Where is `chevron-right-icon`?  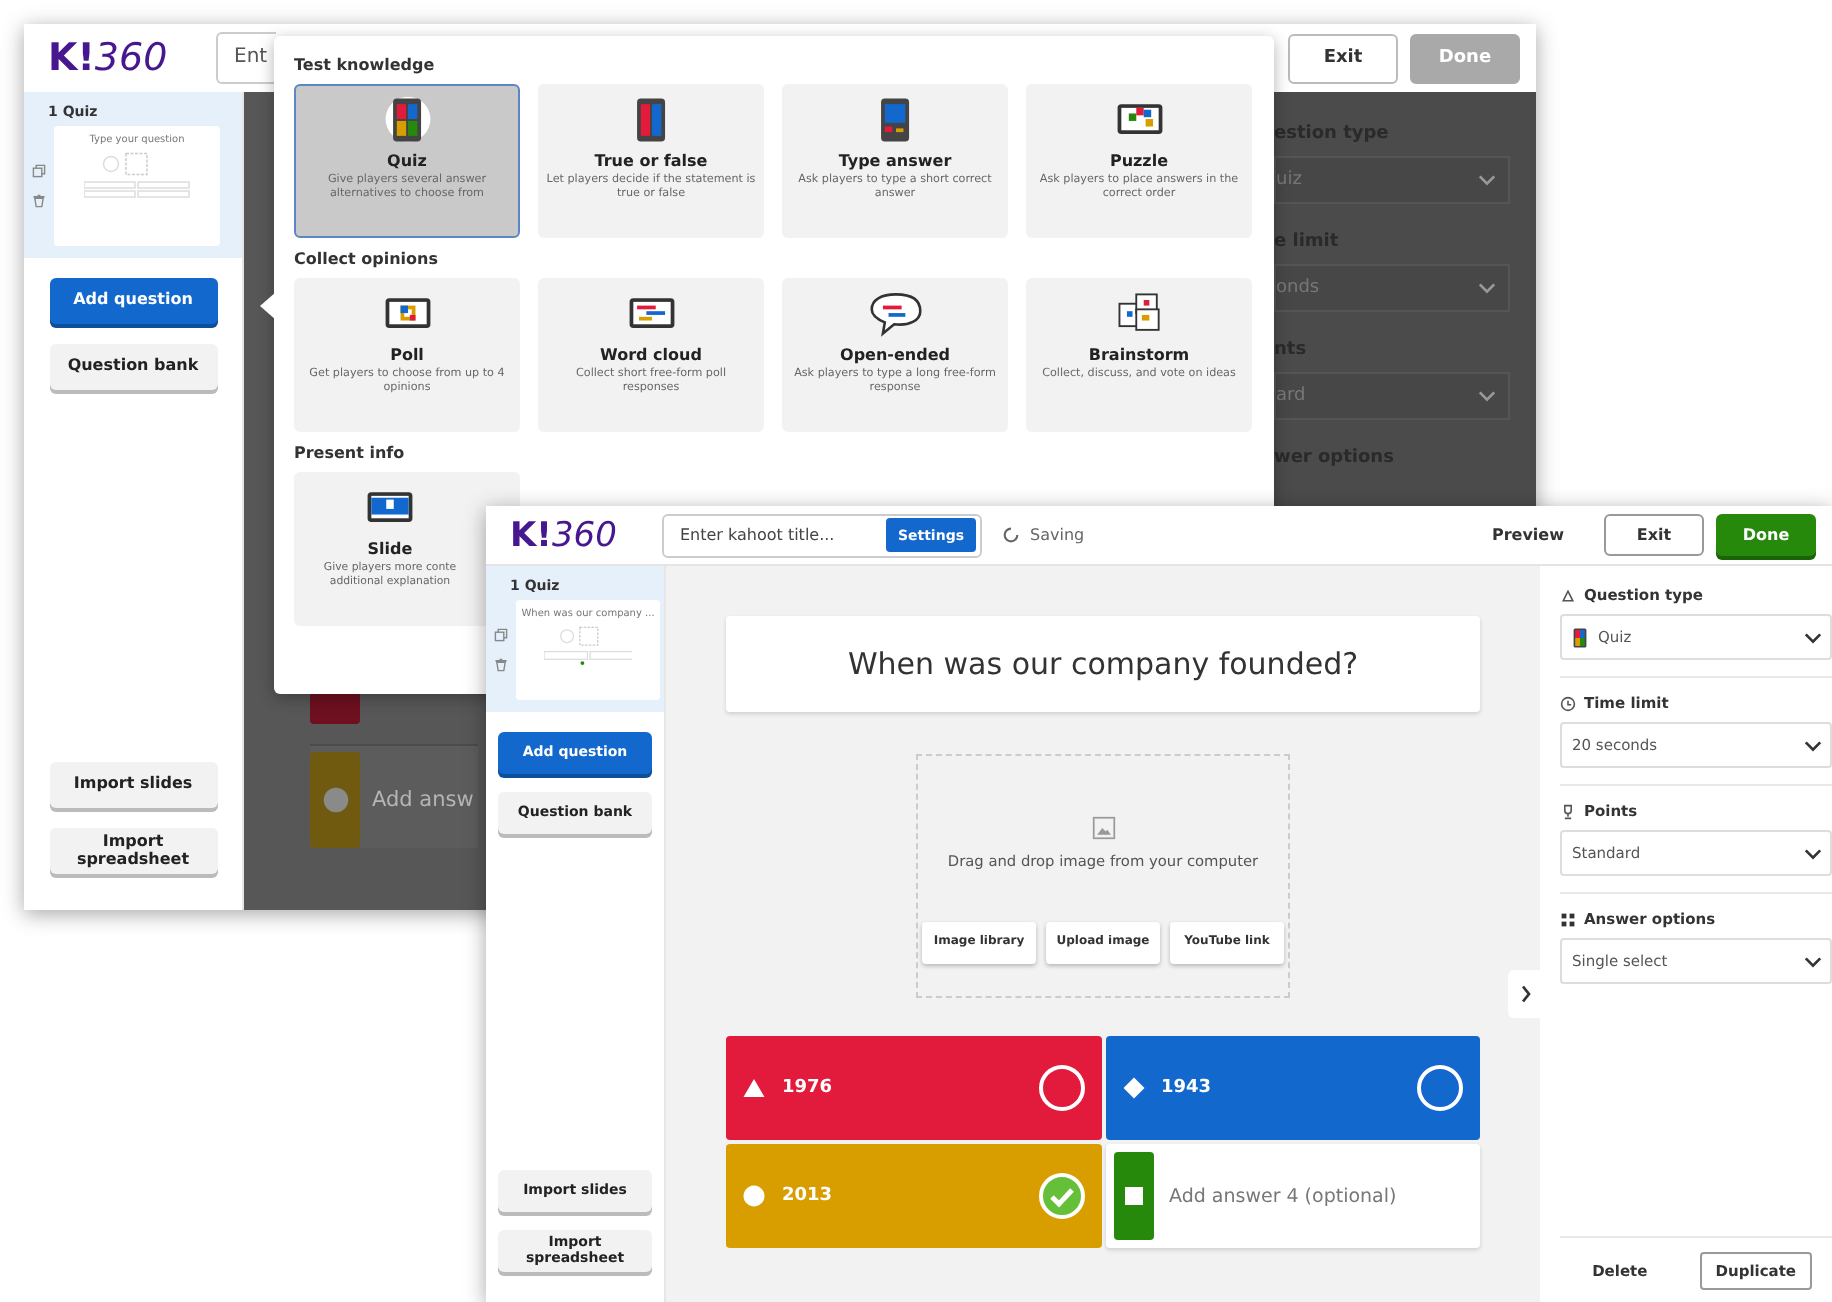
chevron-right-icon is located at coordinates (1526, 994).